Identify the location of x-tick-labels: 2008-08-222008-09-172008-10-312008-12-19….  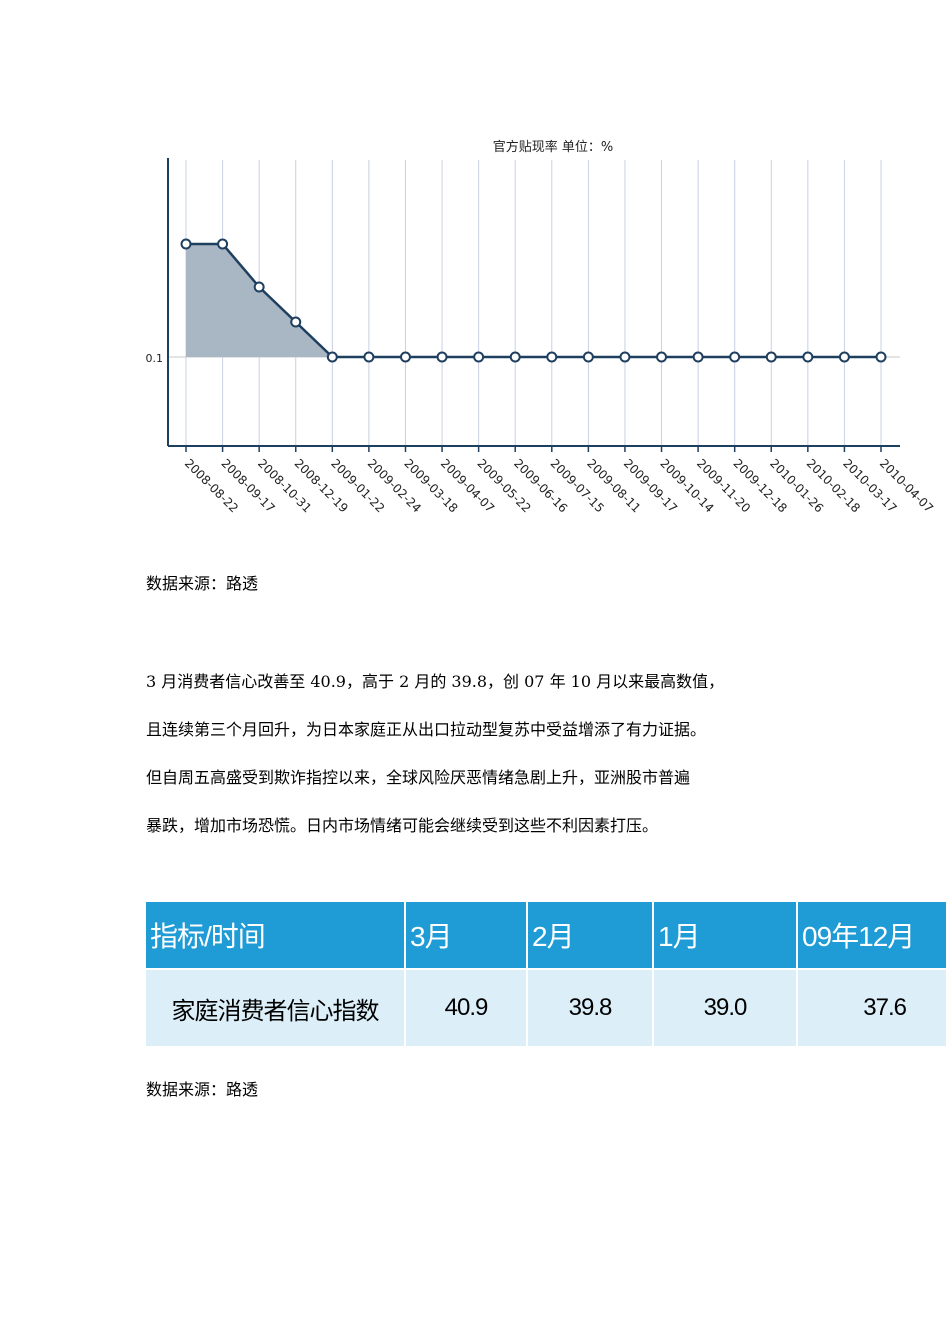
(559, 480).